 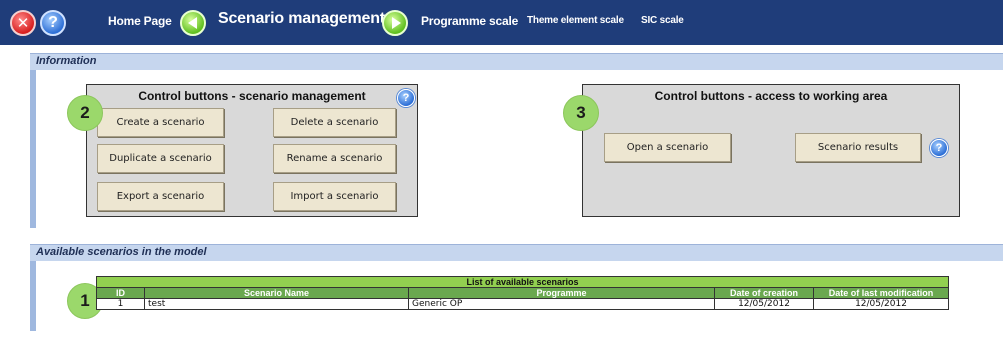 What do you see at coordinates (33, 149) in the screenshot?
I see `information-left-rail` at bounding box center [33, 149].